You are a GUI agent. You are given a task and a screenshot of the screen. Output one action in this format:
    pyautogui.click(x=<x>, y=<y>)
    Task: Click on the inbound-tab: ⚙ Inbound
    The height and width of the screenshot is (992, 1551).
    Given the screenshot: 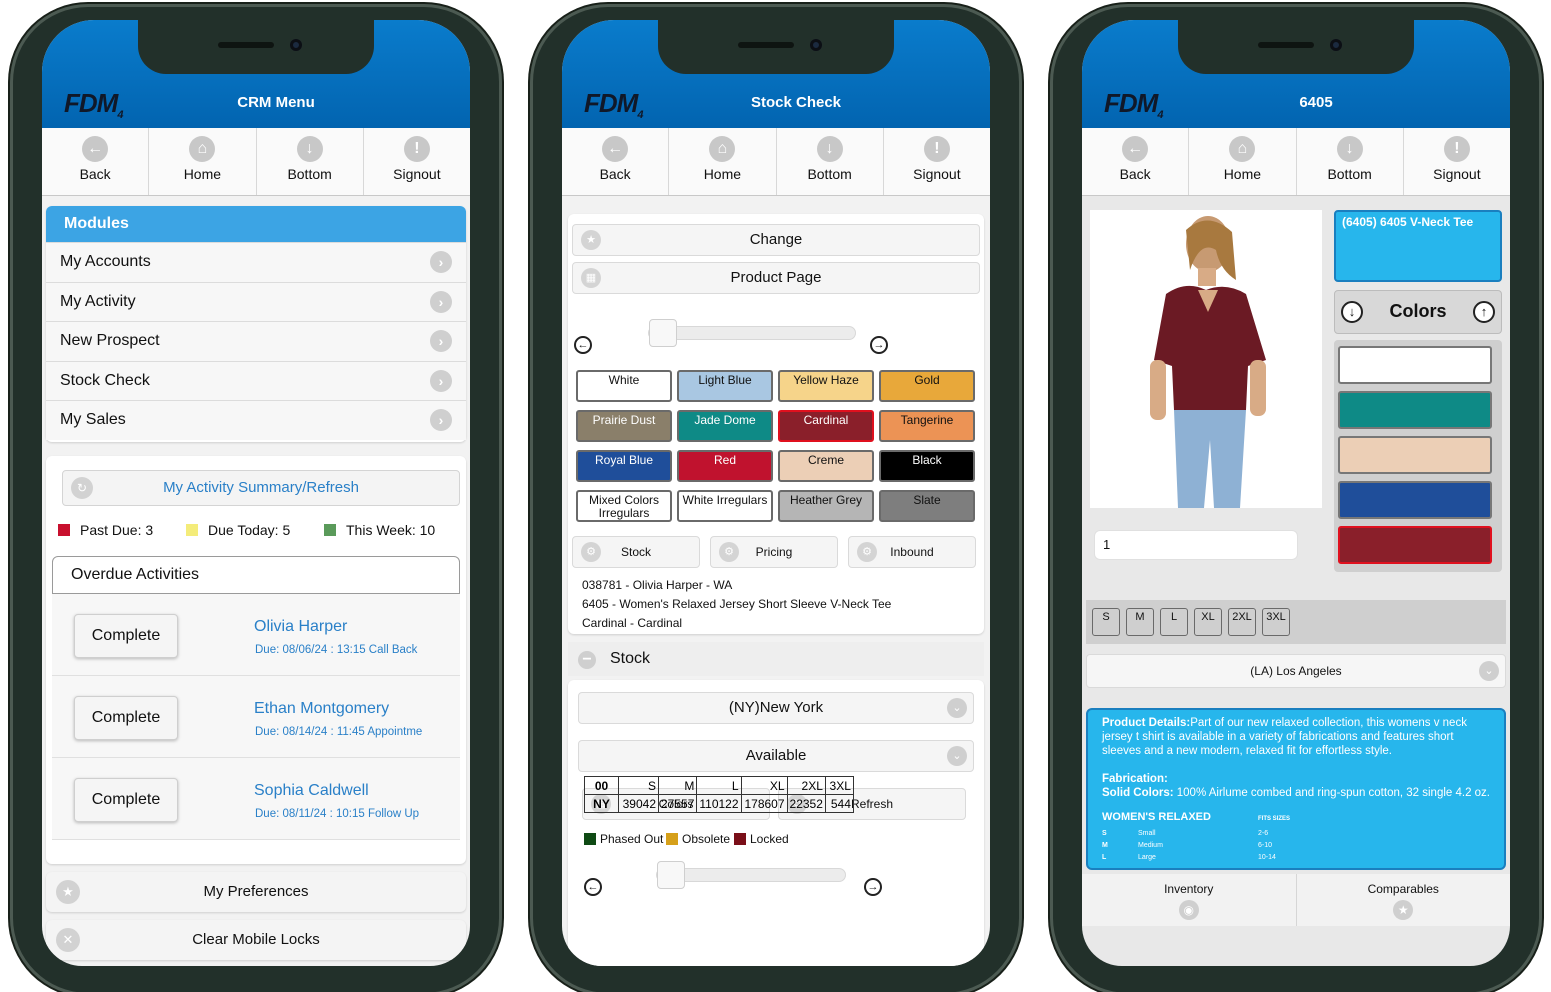 What is the action you would take?
    pyautogui.click(x=912, y=552)
    